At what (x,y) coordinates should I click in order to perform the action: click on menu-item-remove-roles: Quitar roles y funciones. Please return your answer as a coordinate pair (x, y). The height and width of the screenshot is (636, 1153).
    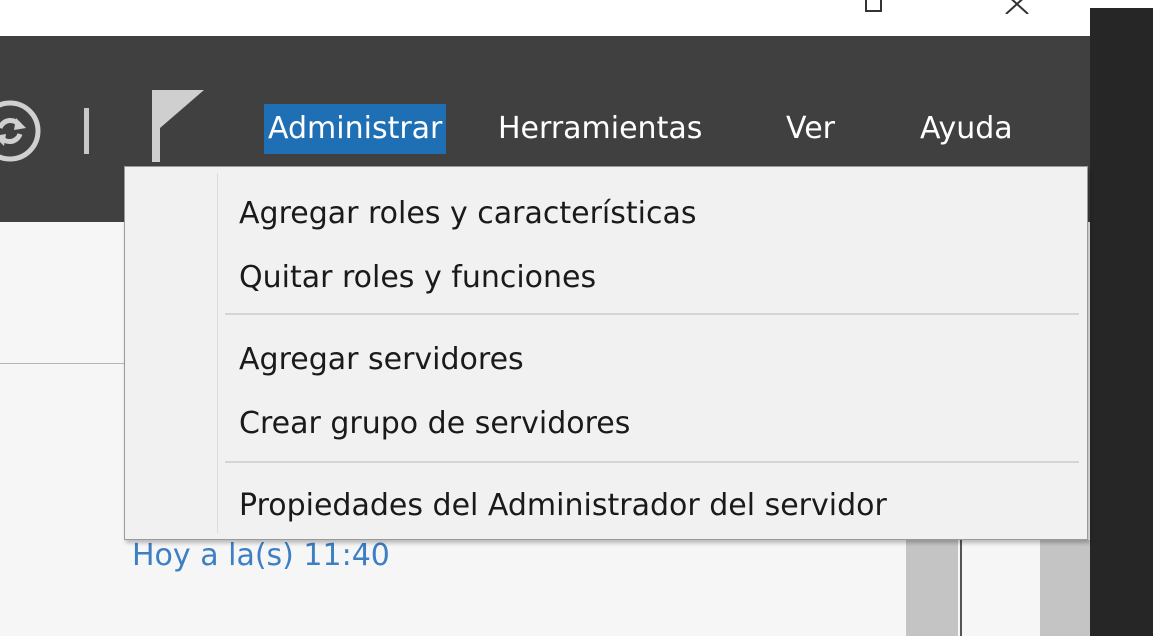
    Looking at the image, I should click on (417, 278).